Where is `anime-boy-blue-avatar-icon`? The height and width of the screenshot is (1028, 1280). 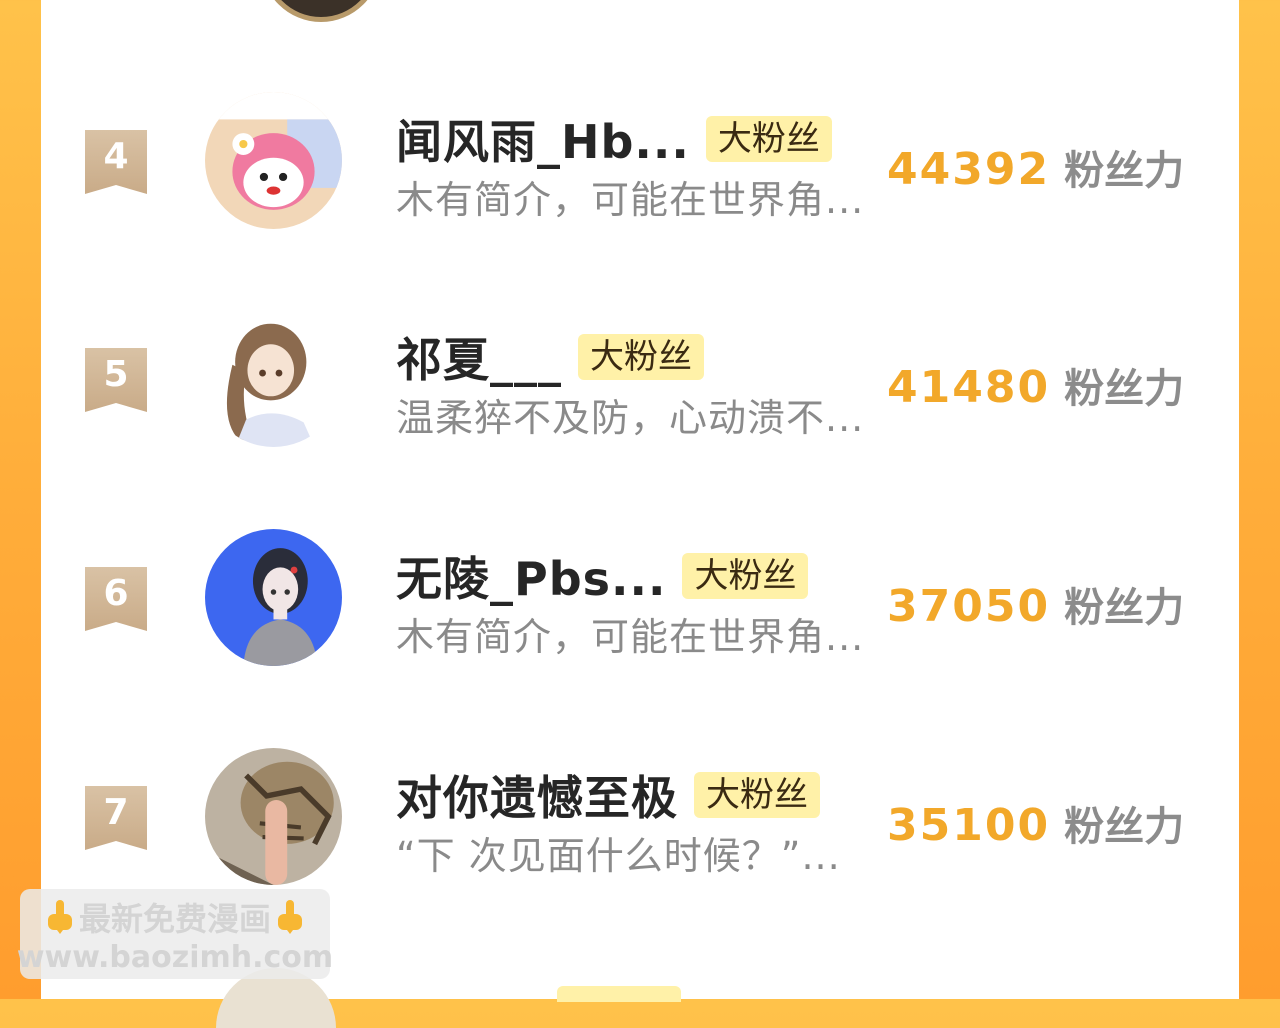 anime-boy-blue-avatar-icon is located at coordinates (273, 597).